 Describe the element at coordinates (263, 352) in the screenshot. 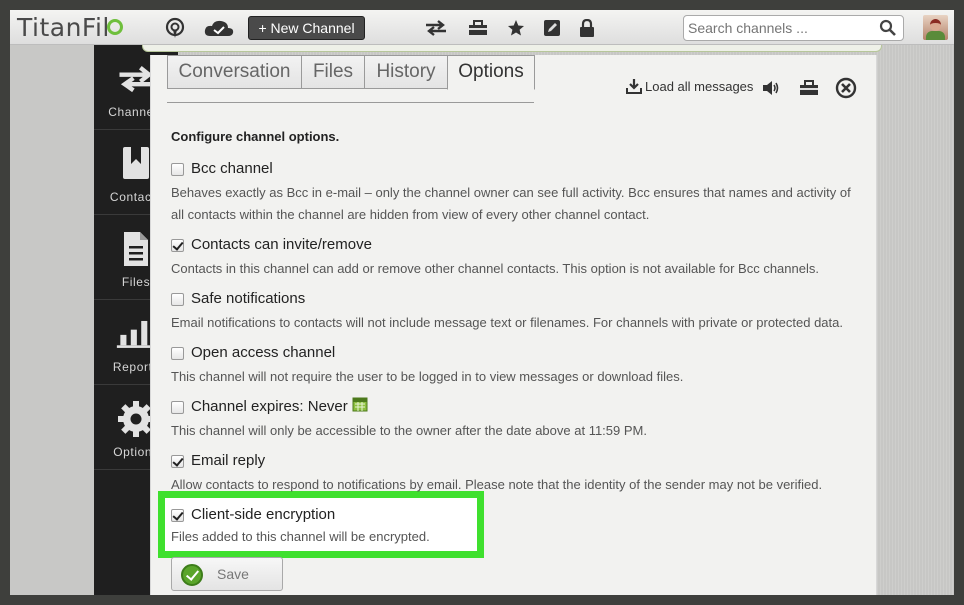

I see `option-title: Open access channel` at that location.